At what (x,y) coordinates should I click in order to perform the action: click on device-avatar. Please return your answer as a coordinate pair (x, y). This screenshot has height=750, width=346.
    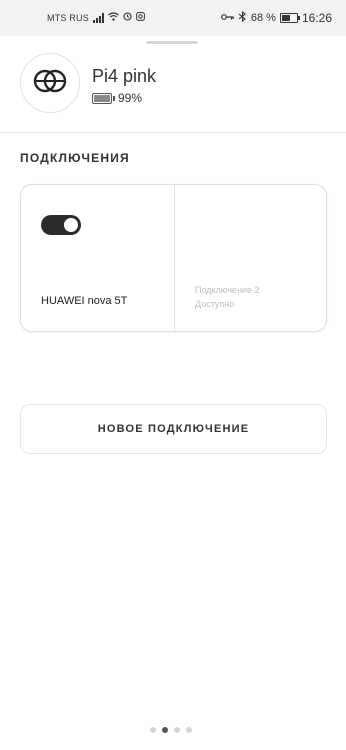
    Looking at the image, I should click on (50, 83).